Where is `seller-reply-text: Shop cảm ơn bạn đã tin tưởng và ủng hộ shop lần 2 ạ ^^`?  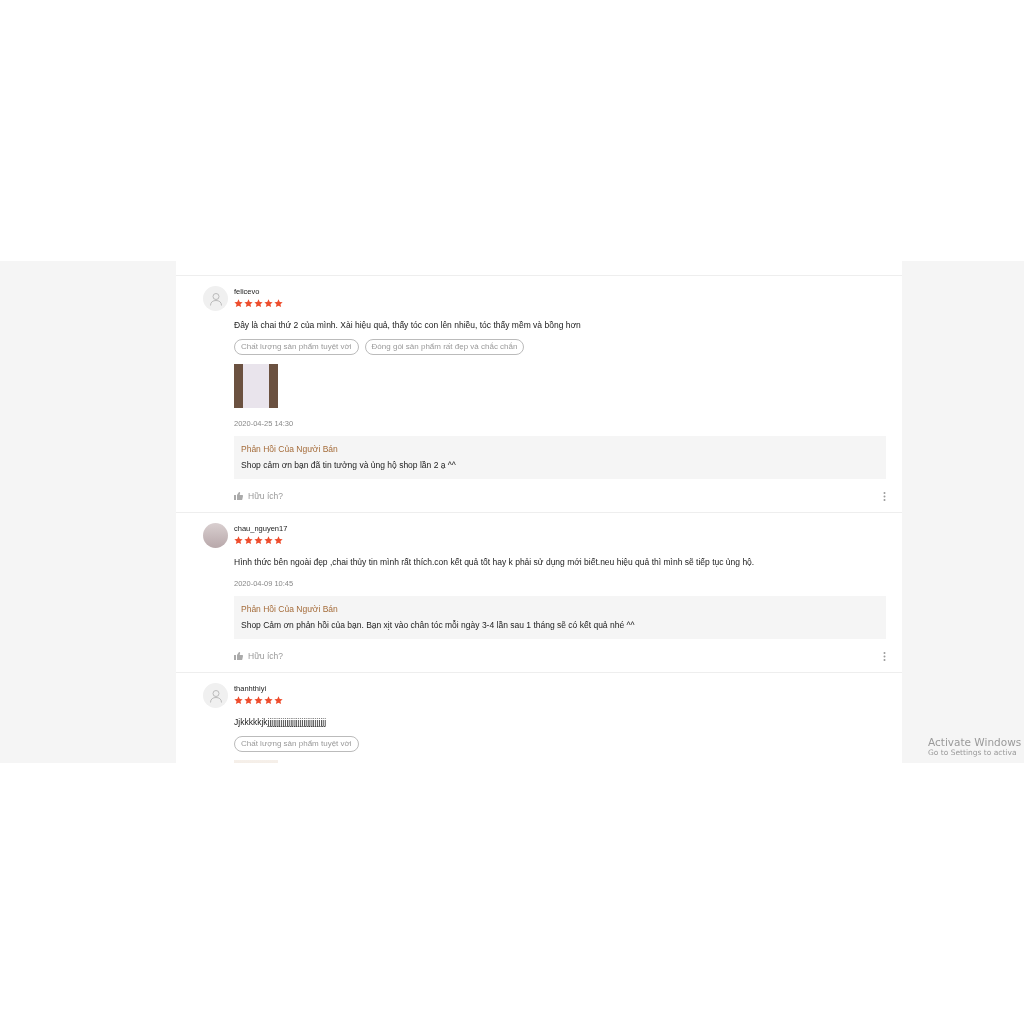 seller-reply-text: Shop cảm ơn bạn đã tin tưởng và ủng hộ shop lần 2 ạ ^^ is located at coordinates (349, 465).